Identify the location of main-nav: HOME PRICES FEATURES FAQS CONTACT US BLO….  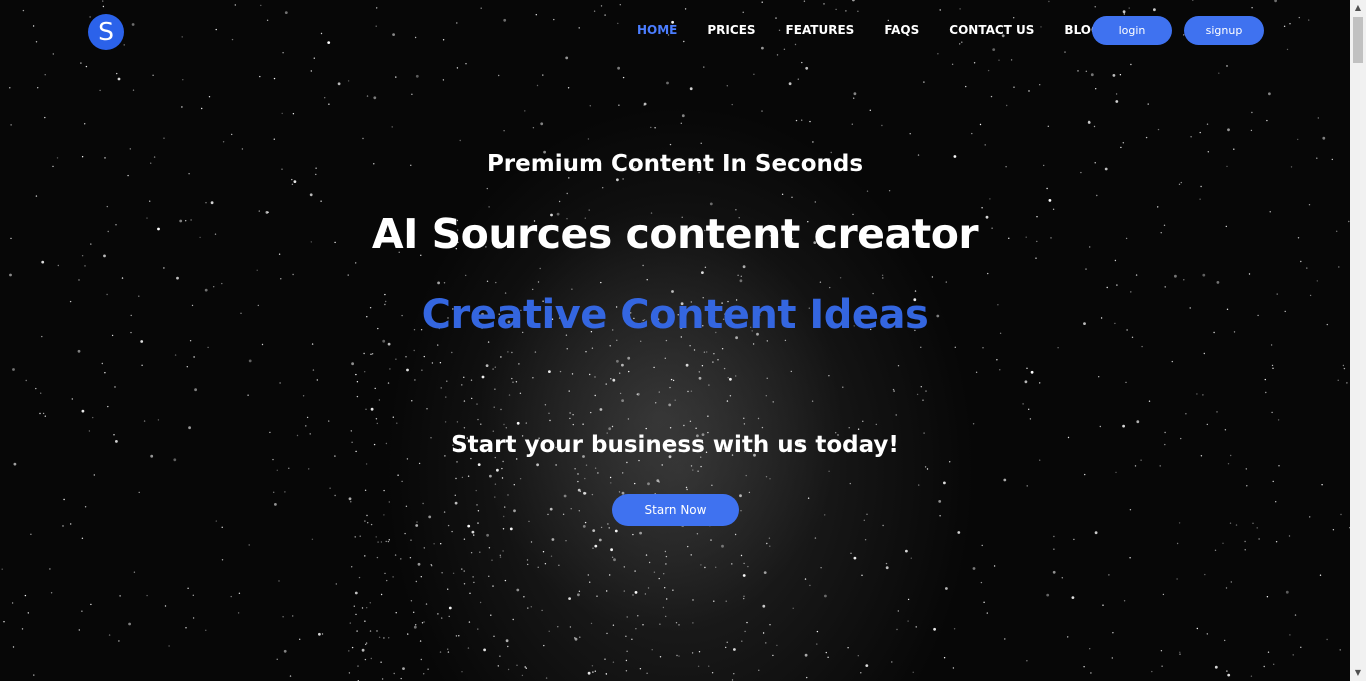
(873, 30).